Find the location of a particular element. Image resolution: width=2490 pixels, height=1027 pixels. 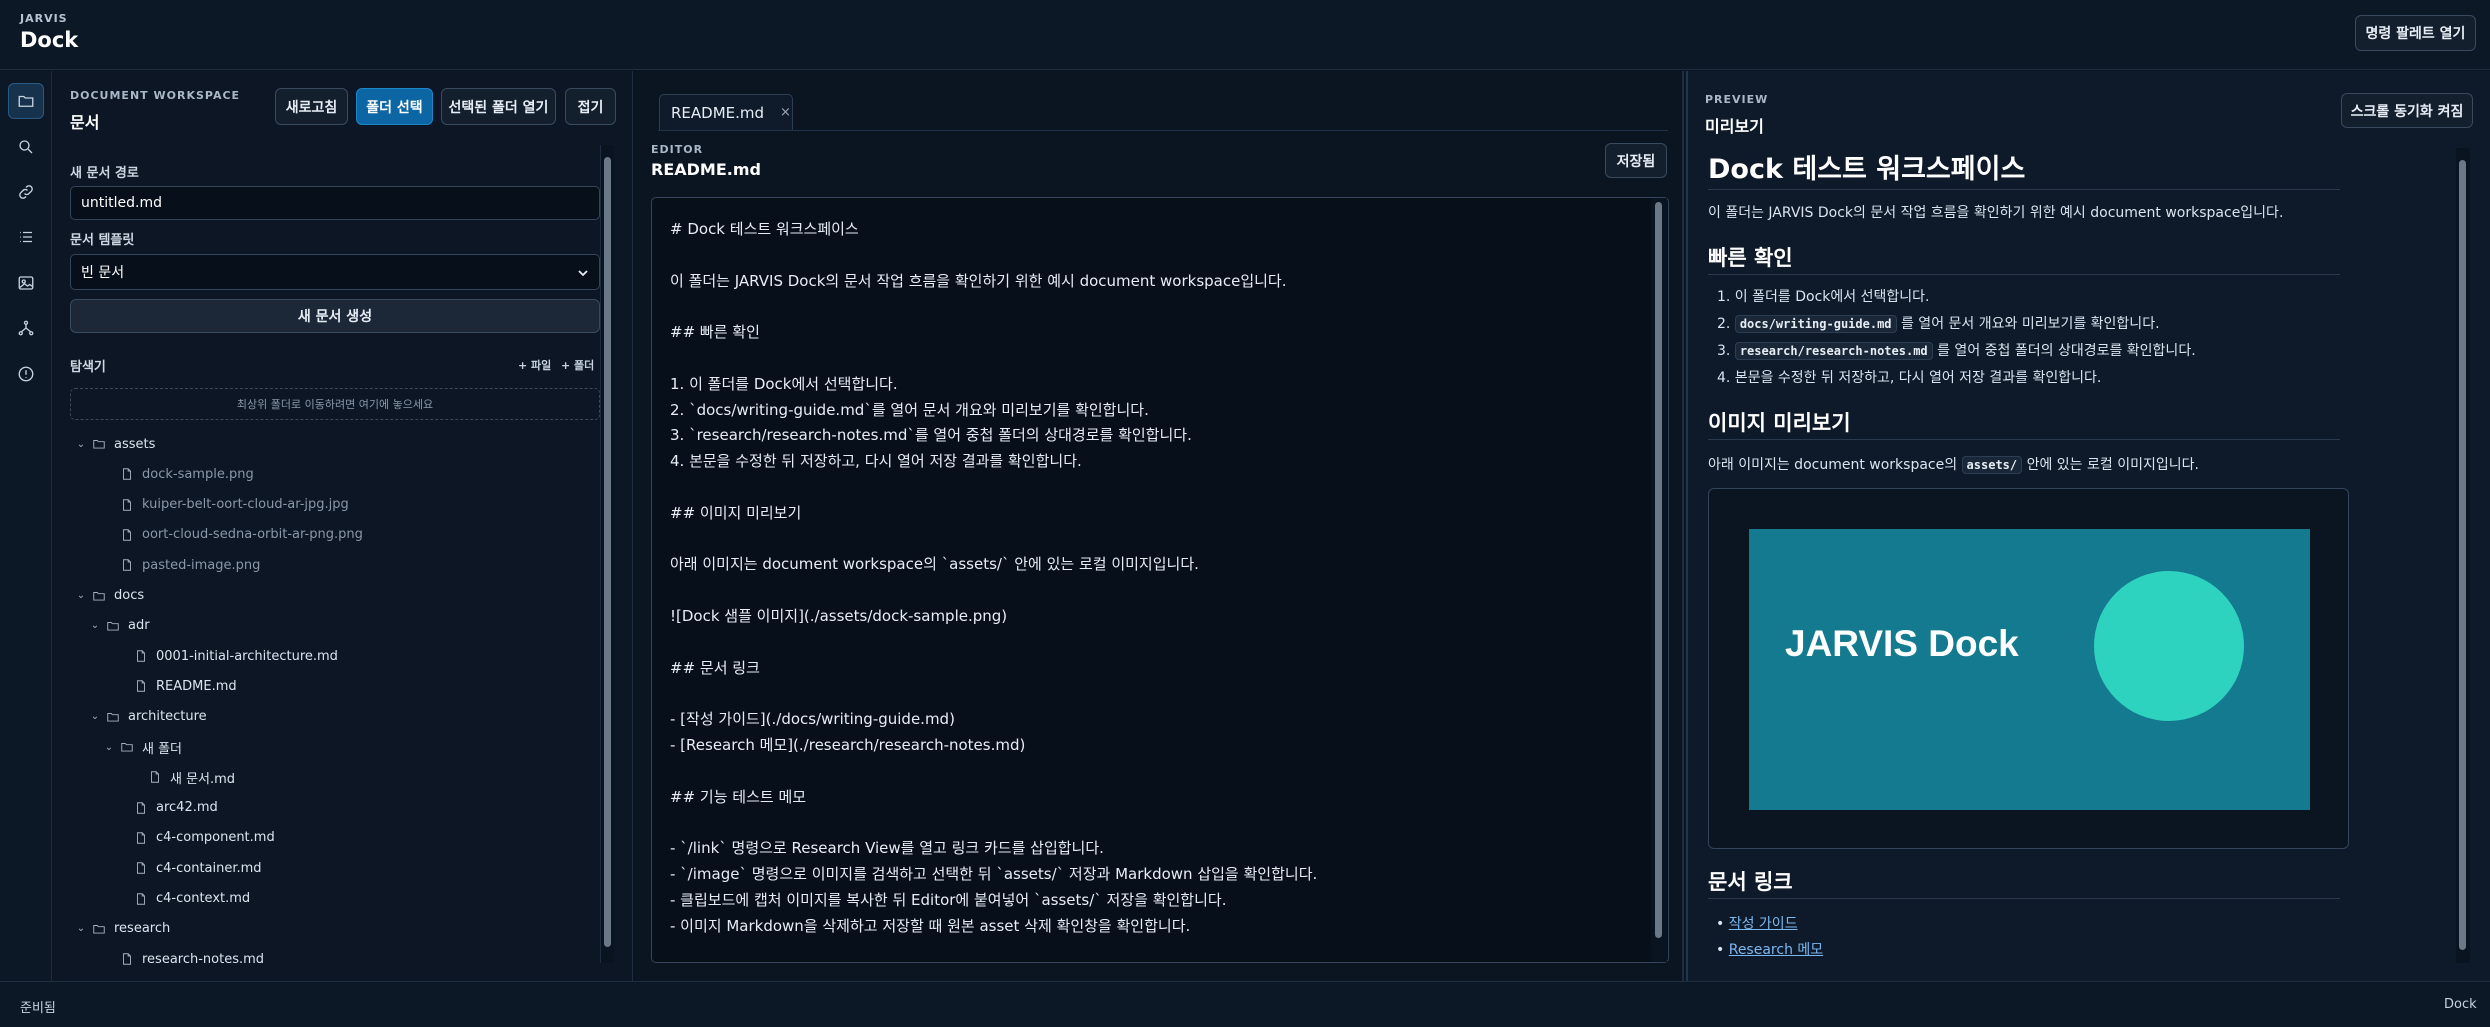

tree-item-label: README.md is located at coordinates (196, 686).